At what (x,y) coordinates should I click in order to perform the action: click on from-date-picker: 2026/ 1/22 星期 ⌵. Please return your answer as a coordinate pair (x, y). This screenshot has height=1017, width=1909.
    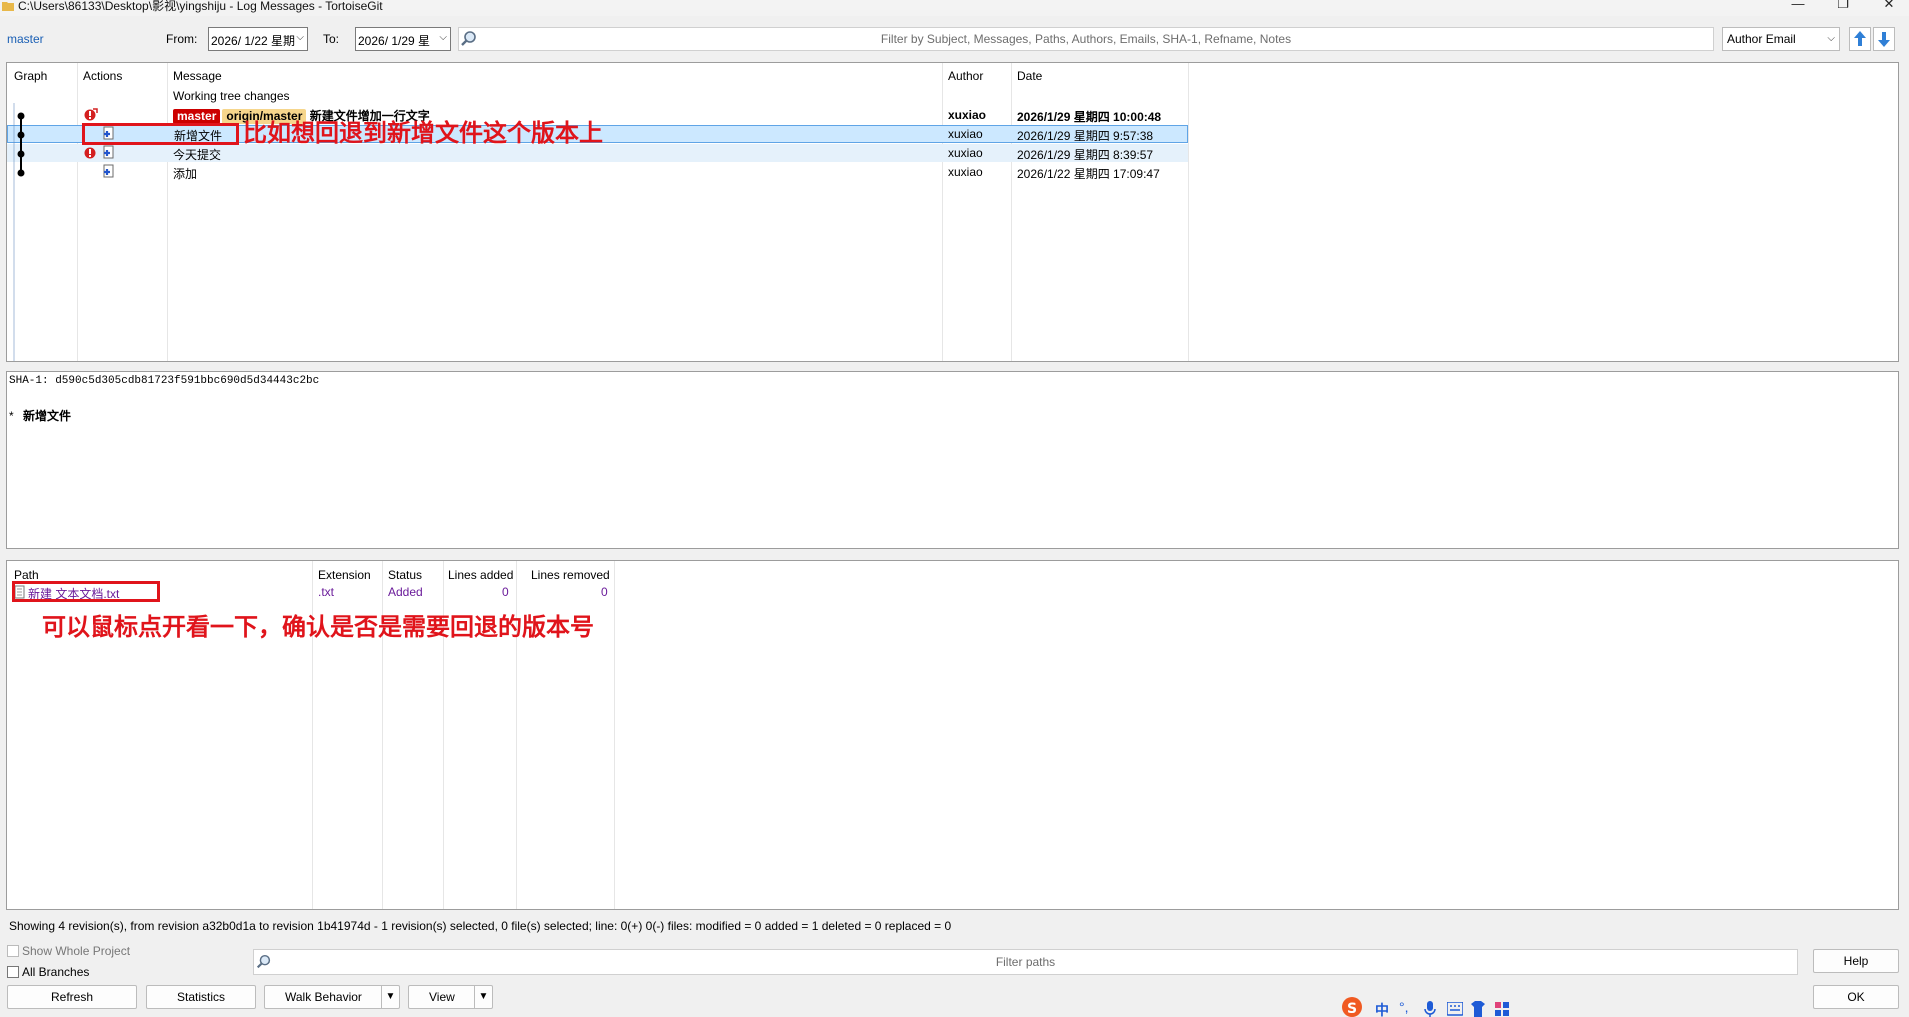
    Looking at the image, I should click on (258, 39).